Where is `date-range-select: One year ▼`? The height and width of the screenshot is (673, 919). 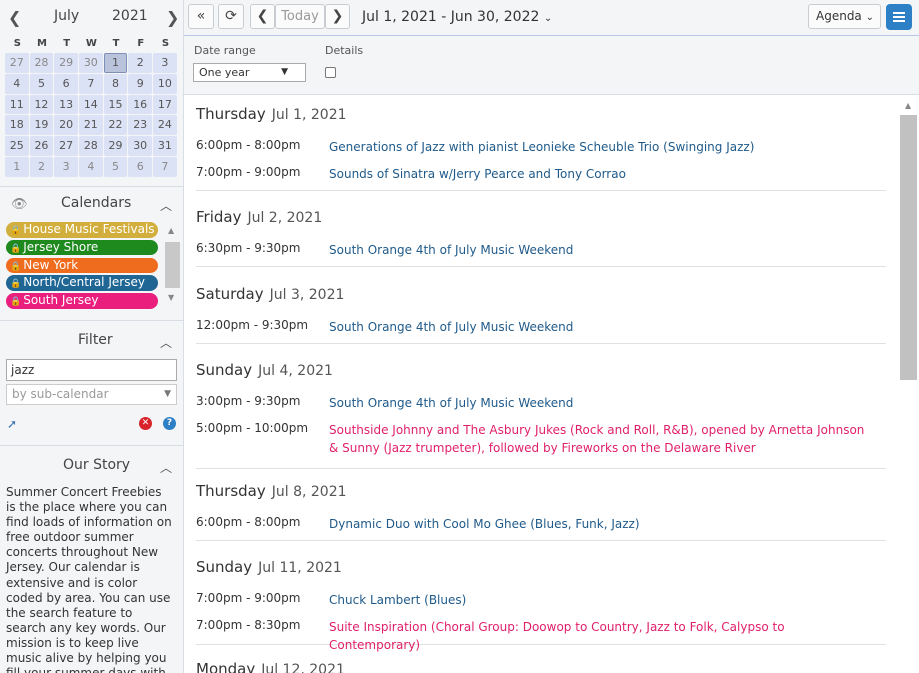
date-range-select: One year ▼ is located at coordinates (249, 72).